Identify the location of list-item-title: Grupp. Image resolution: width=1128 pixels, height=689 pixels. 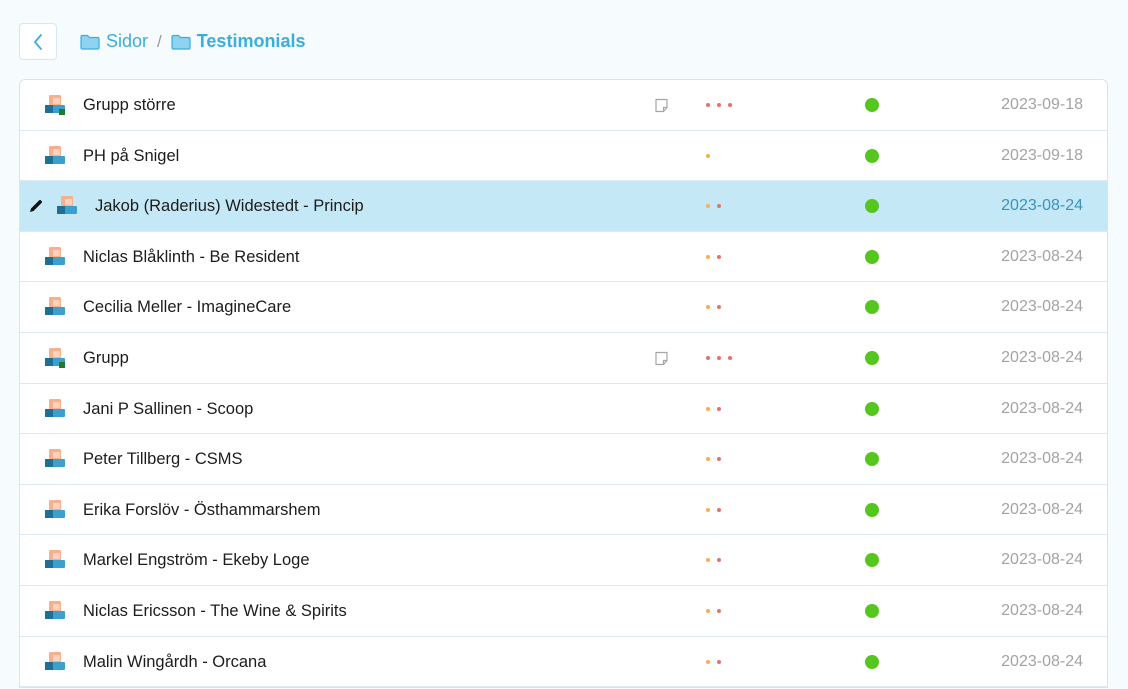
(106, 358).